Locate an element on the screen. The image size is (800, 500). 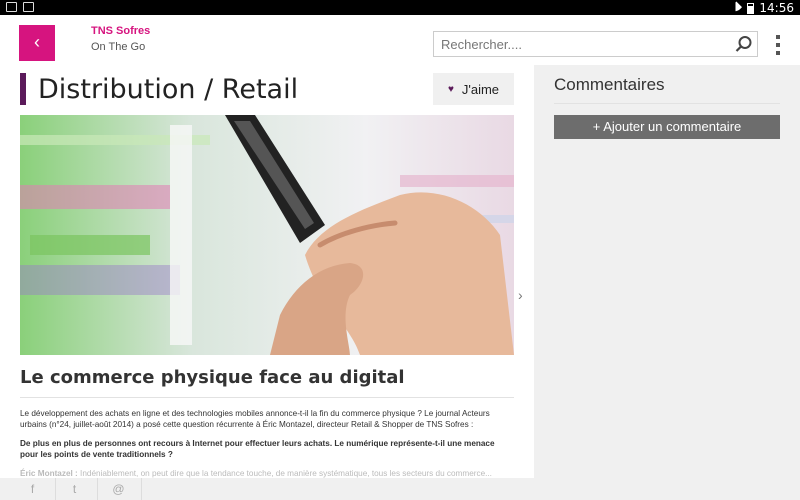
twitter-icon: t is located at coordinates (74, 489).